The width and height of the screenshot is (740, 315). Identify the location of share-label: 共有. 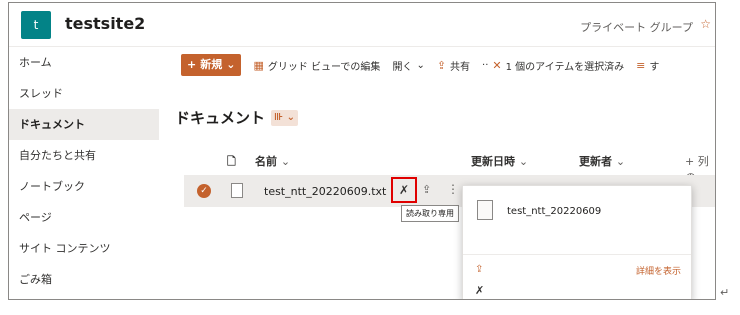
(460, 67).